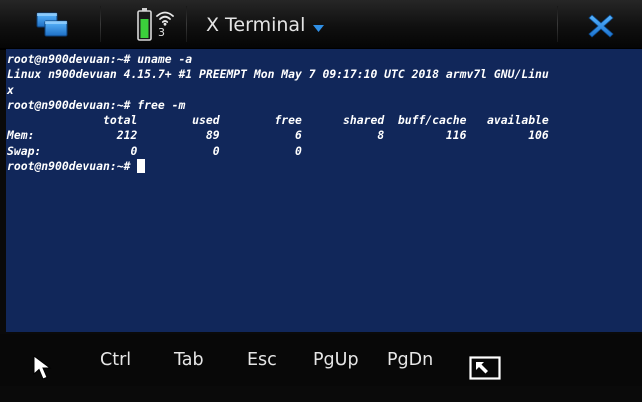 This screenshot has width=642, height=402. I want to click on text-cursor, so click(141, 166).